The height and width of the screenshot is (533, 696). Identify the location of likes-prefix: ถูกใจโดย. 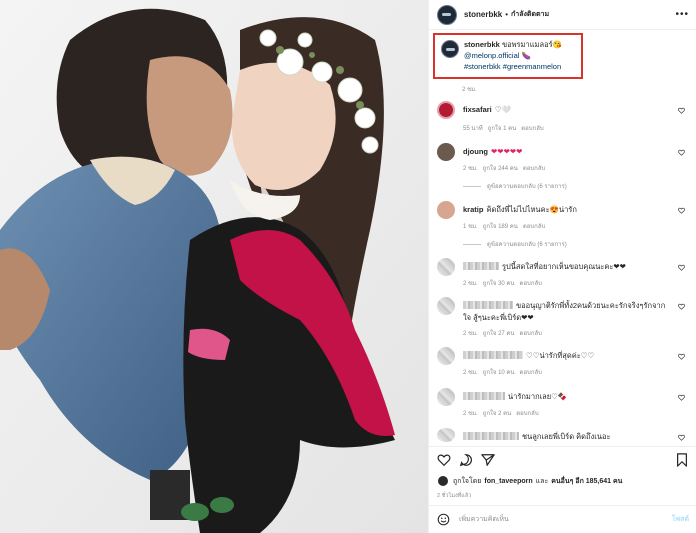
(467, 481).